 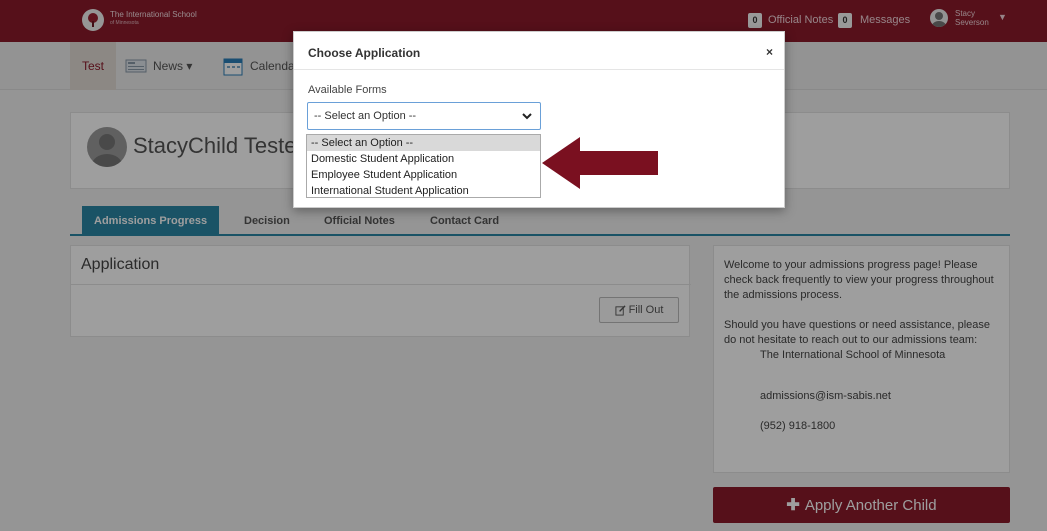 I want to click on divider, so click(x=539, y=69).